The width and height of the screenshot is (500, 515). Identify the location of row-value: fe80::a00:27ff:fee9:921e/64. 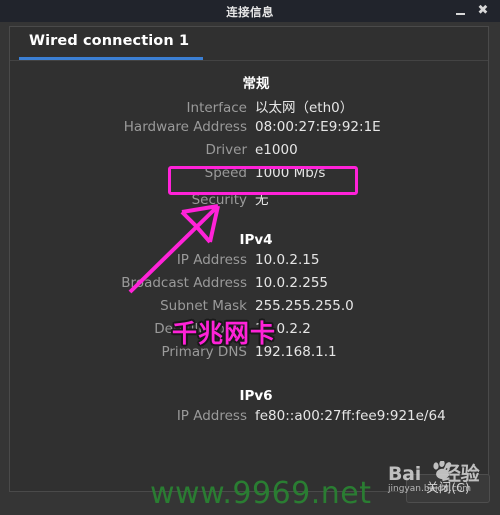
(350, 416).